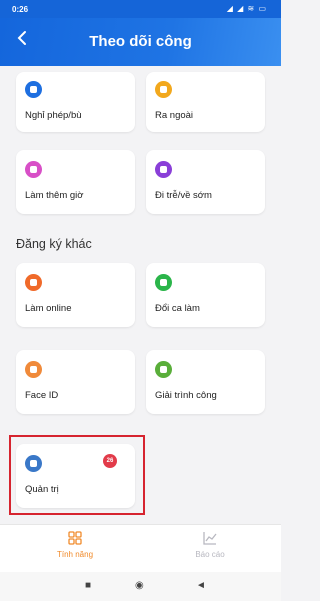 Image resolution: width=320 pixels, height=601 pixels. What do you see at coordinates (54, 244) in the screenshot?
I see `section-title: Đăng ký khác` at bounding box center [54, 244].